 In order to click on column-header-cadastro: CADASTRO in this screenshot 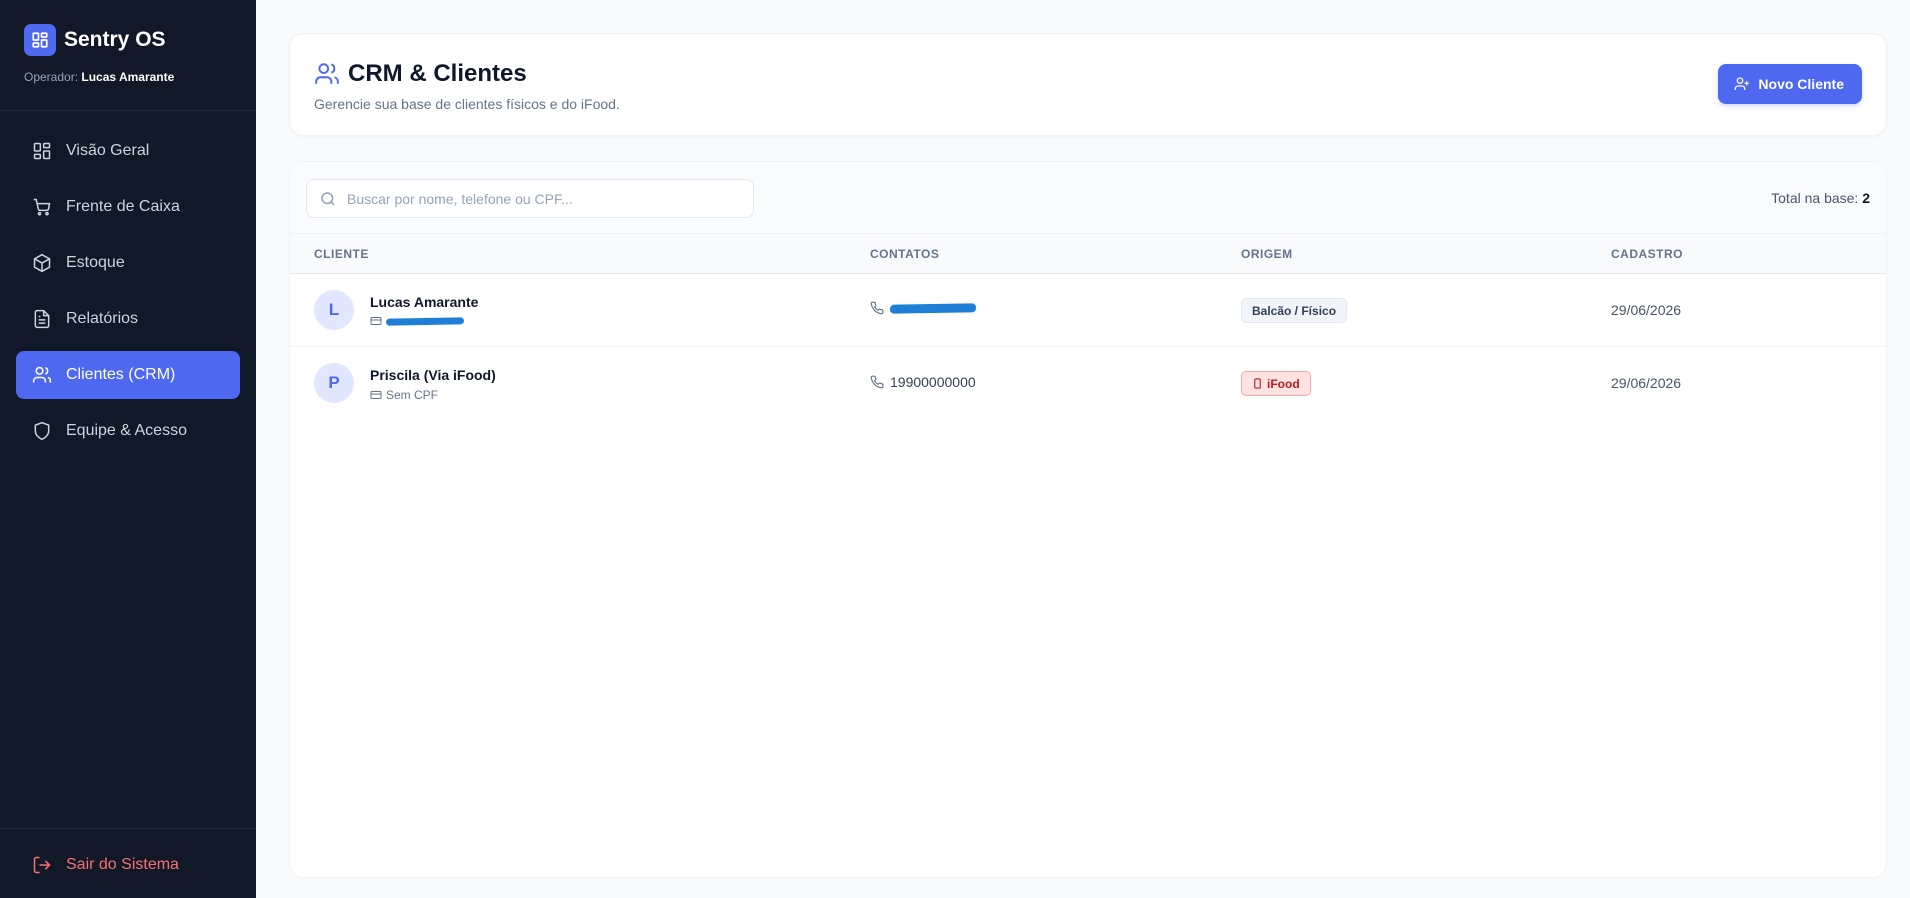, I will do `click(1647, 254)`.